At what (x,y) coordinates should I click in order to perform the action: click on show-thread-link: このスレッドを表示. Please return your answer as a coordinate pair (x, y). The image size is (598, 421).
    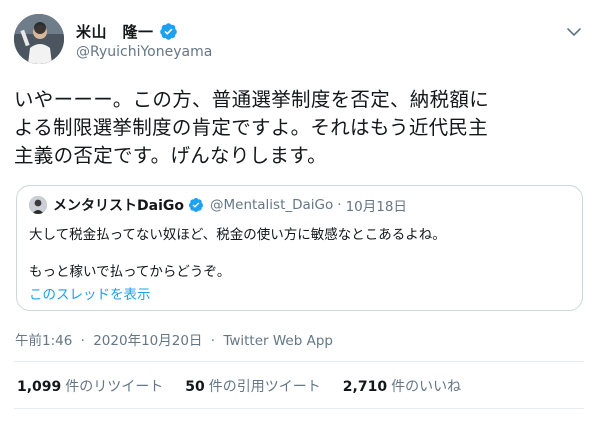
    Looking at the image, I should click on (90, 293).